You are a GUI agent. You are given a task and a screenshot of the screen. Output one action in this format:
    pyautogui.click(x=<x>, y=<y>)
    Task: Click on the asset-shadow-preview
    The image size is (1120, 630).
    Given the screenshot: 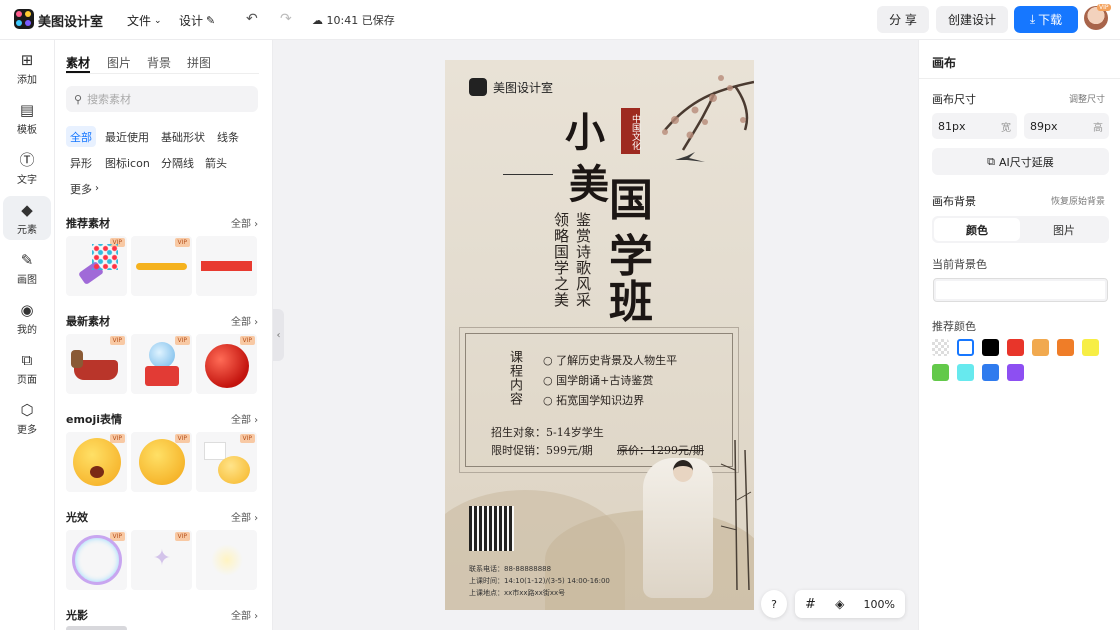 What is the action you would take?
    pyautogui.click(x=96, y=628)
    